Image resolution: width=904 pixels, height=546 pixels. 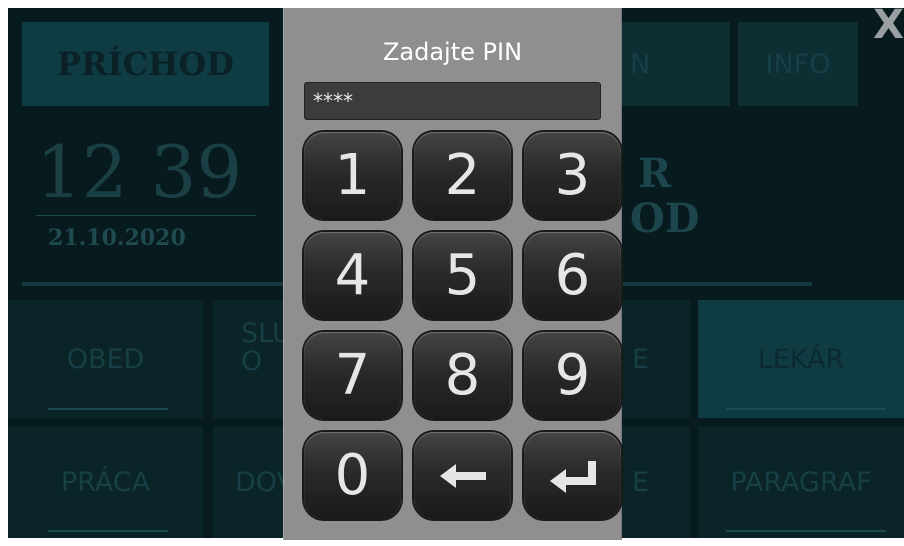 I want to click on arrival-button: PRÍCHOD, so click(x=145, y=64).